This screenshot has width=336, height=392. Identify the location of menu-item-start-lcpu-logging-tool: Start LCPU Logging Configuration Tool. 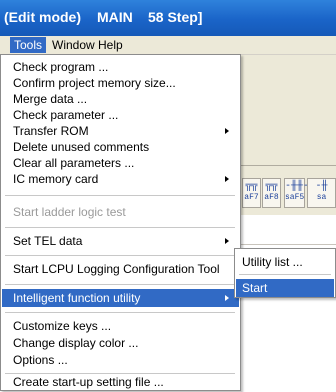
(120, 269).